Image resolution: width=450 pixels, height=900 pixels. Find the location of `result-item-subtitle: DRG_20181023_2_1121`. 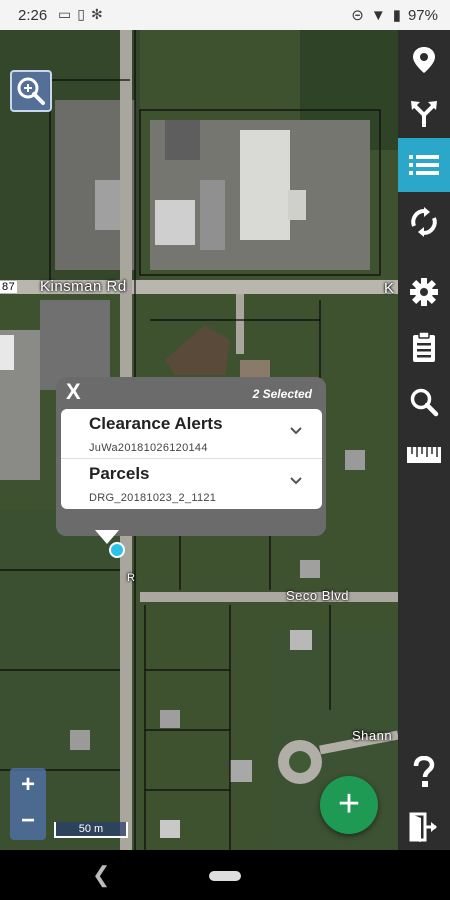

result-item-subtitle: DRG_20181023_2_1121 is located at coordinates (153, 498).